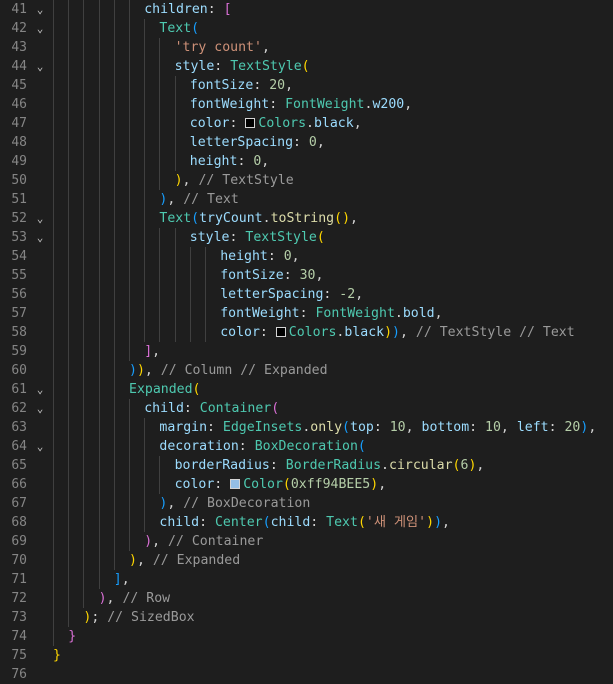 The image size is (613, 684). Describe the element at coordinates (306, 104) in the screenshot. I see `code-line: 46 fontWeight: FontWeight.w200,` at that location.